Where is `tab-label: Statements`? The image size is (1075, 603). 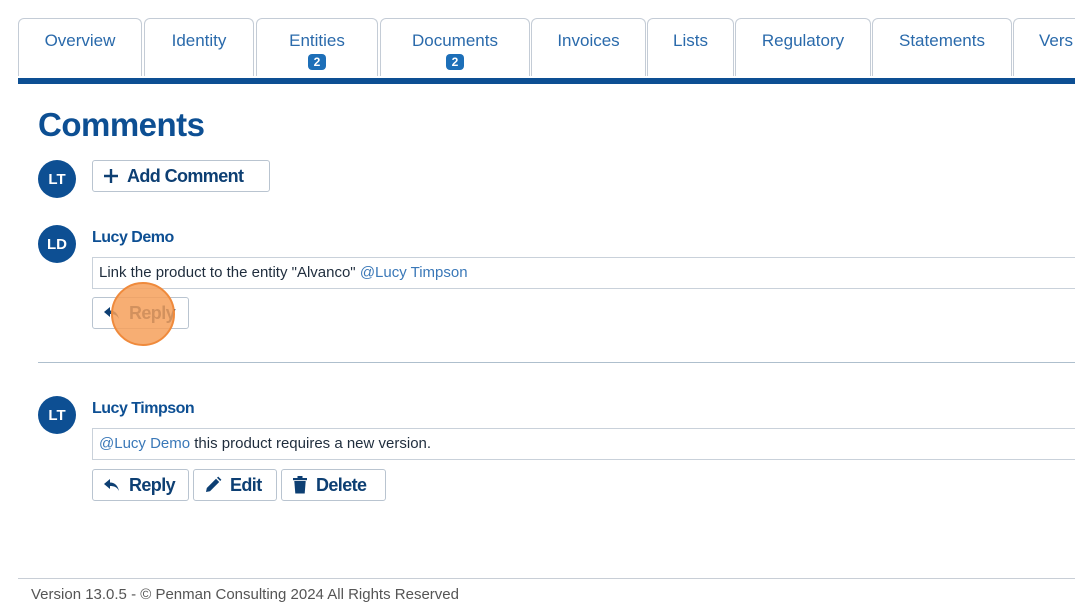
tab-label: Statements is located at coordinates (942, 40).